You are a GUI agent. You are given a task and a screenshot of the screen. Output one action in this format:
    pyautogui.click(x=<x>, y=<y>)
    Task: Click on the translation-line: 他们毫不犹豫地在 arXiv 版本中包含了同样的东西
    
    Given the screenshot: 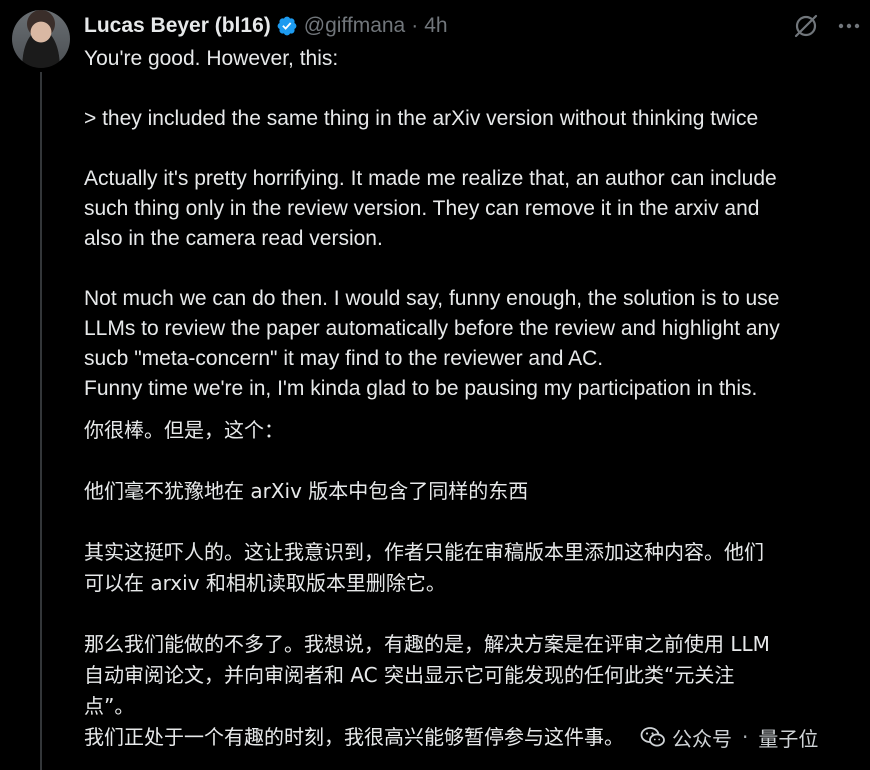 What is the action you would take?
    pyautogui.click(x=306, y=491)
    